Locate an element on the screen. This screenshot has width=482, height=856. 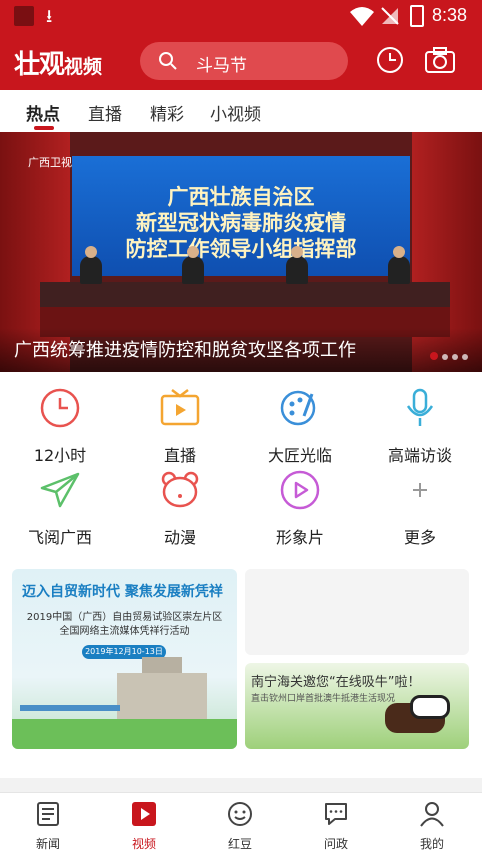
profile-icon is located at coordinates (432, 814).